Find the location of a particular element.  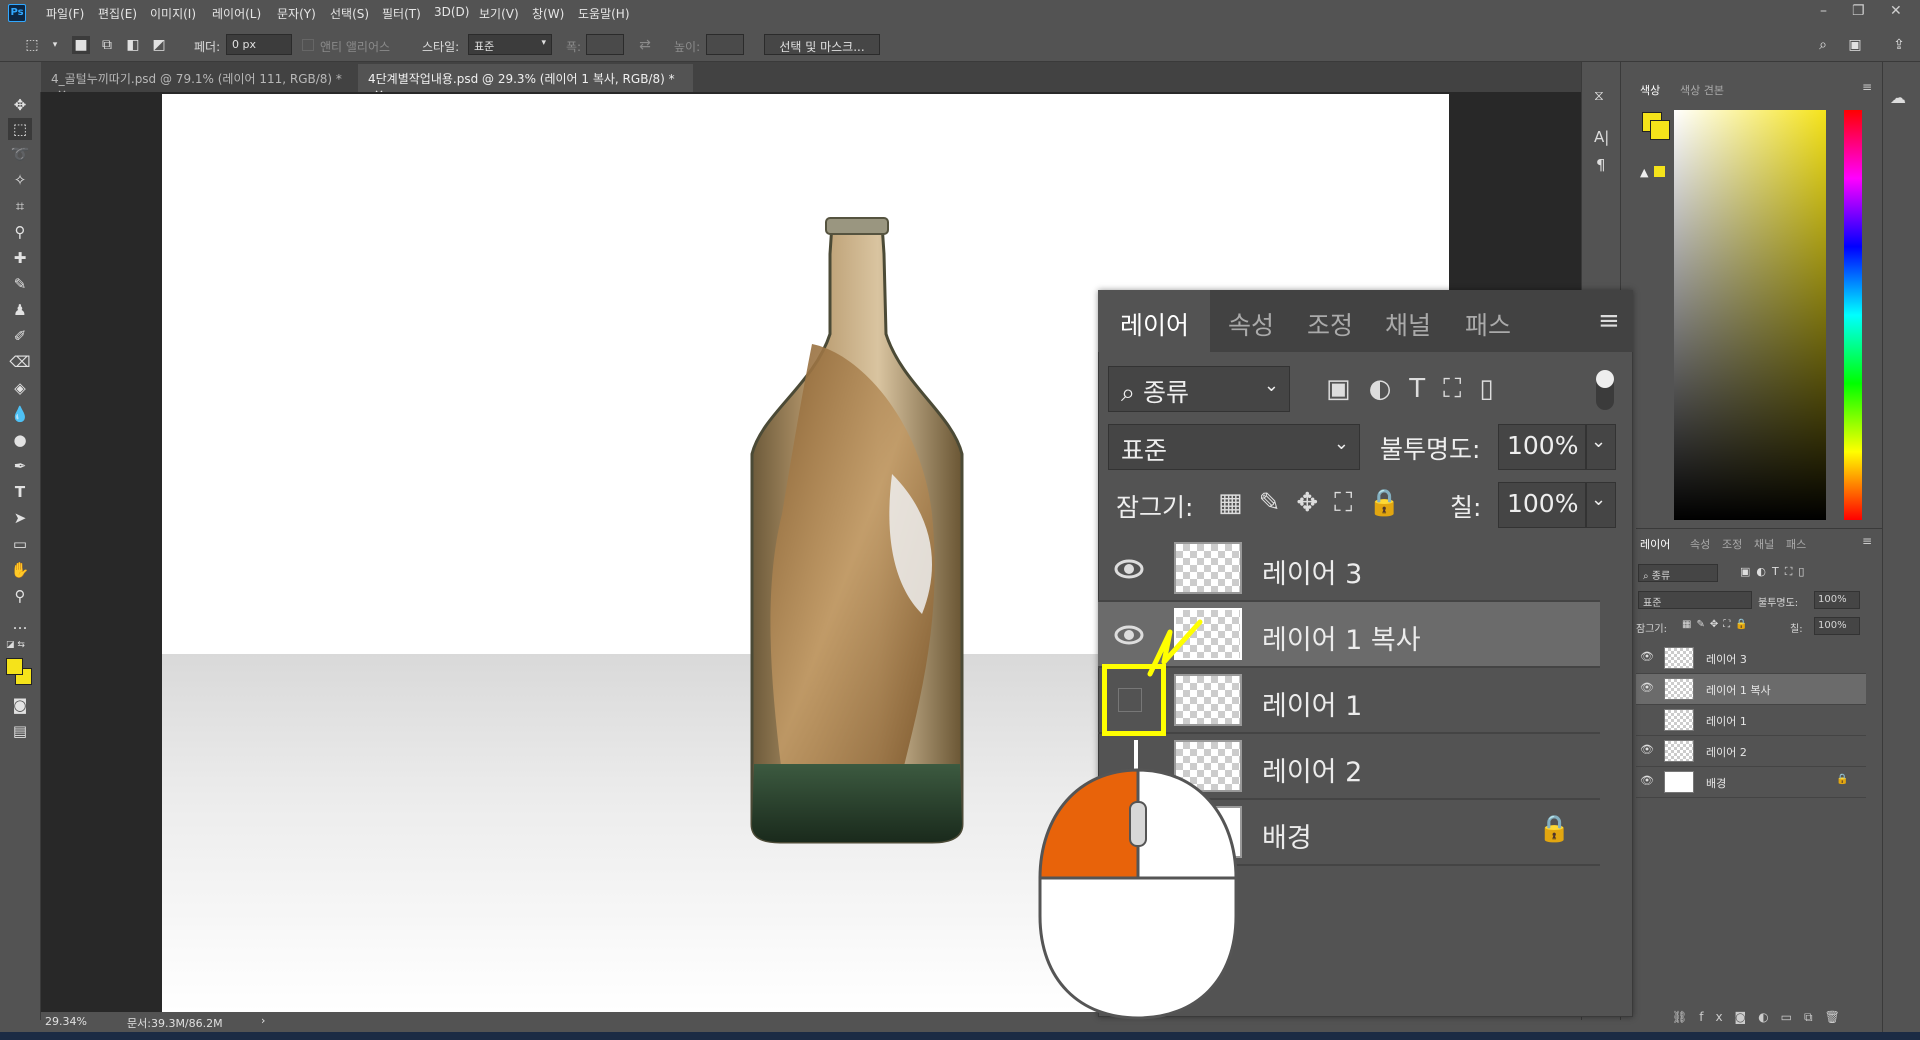

big-tab-properties: 속성 is located at coordinates (1251, 324).